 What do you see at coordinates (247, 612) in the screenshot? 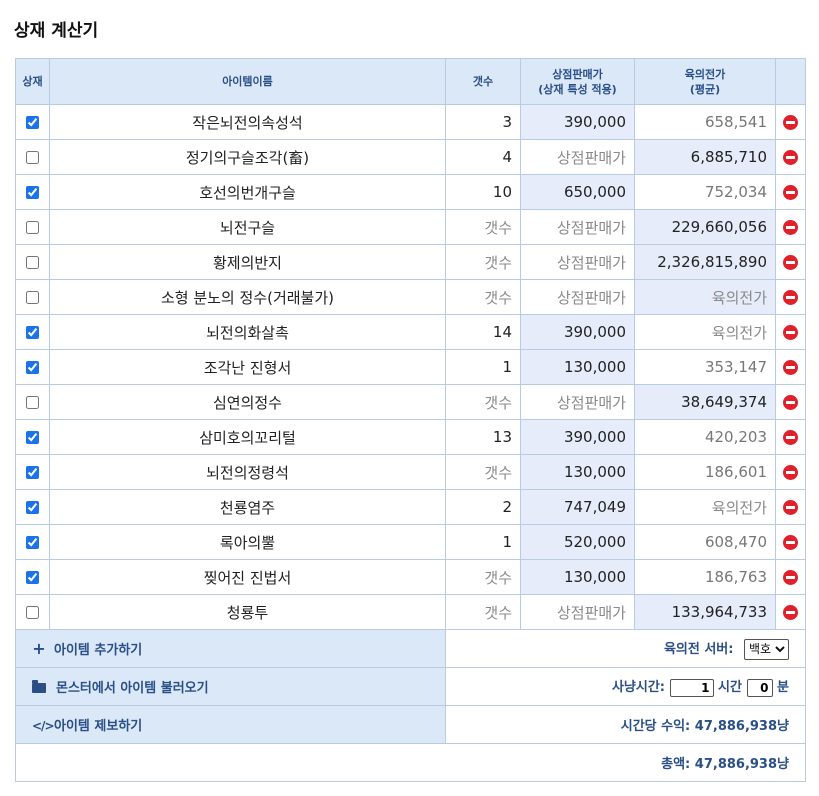
I see `item-name: 청룡투` at bounding box center [247, 612].